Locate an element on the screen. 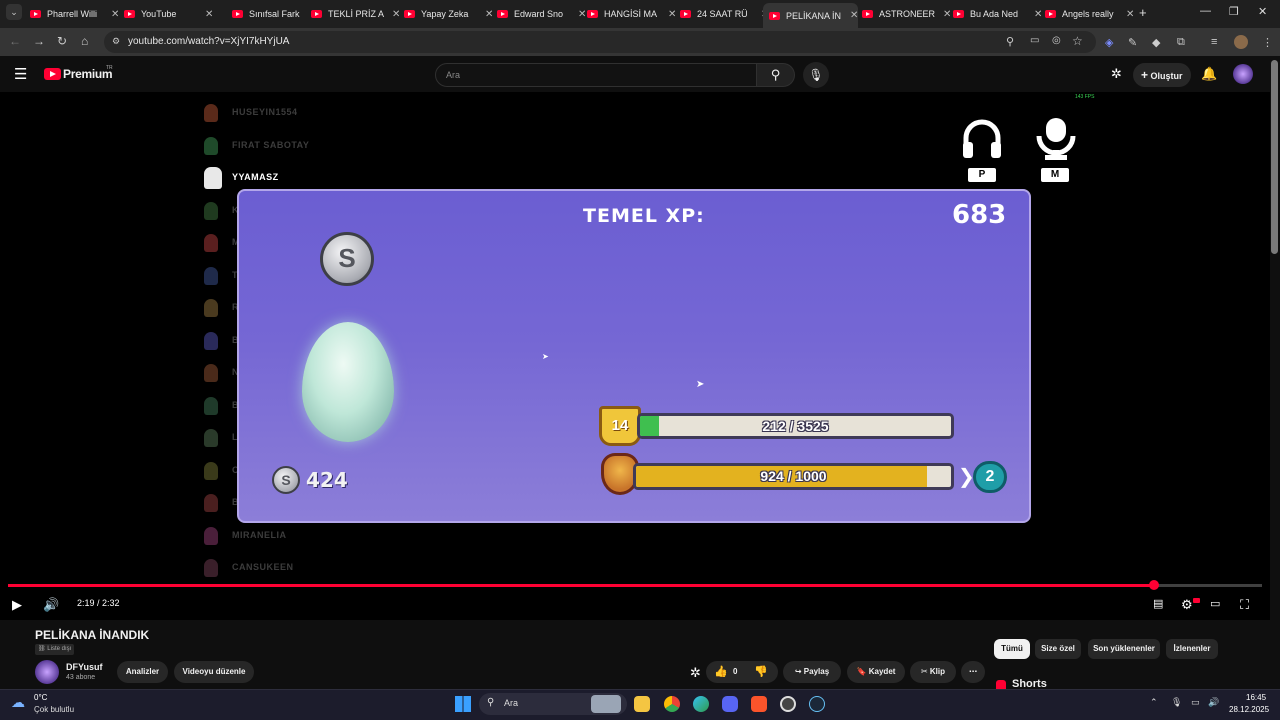  network-icon: ▭ is located at coordinates (1195, 702).